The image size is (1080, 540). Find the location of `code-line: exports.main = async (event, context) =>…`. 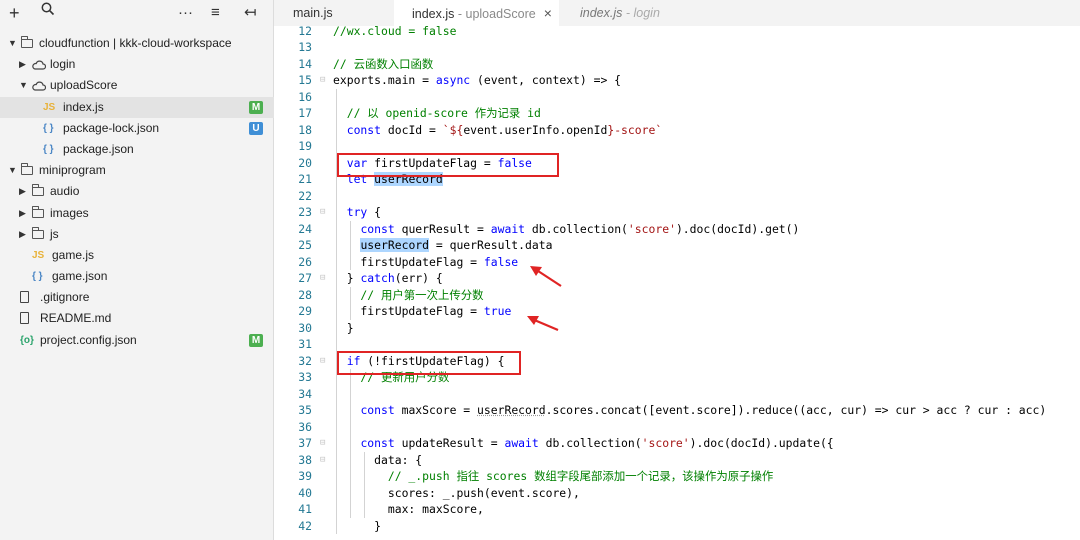

code-line: exports.main = async (event, context) =>… is located at coordinates (477, 80).